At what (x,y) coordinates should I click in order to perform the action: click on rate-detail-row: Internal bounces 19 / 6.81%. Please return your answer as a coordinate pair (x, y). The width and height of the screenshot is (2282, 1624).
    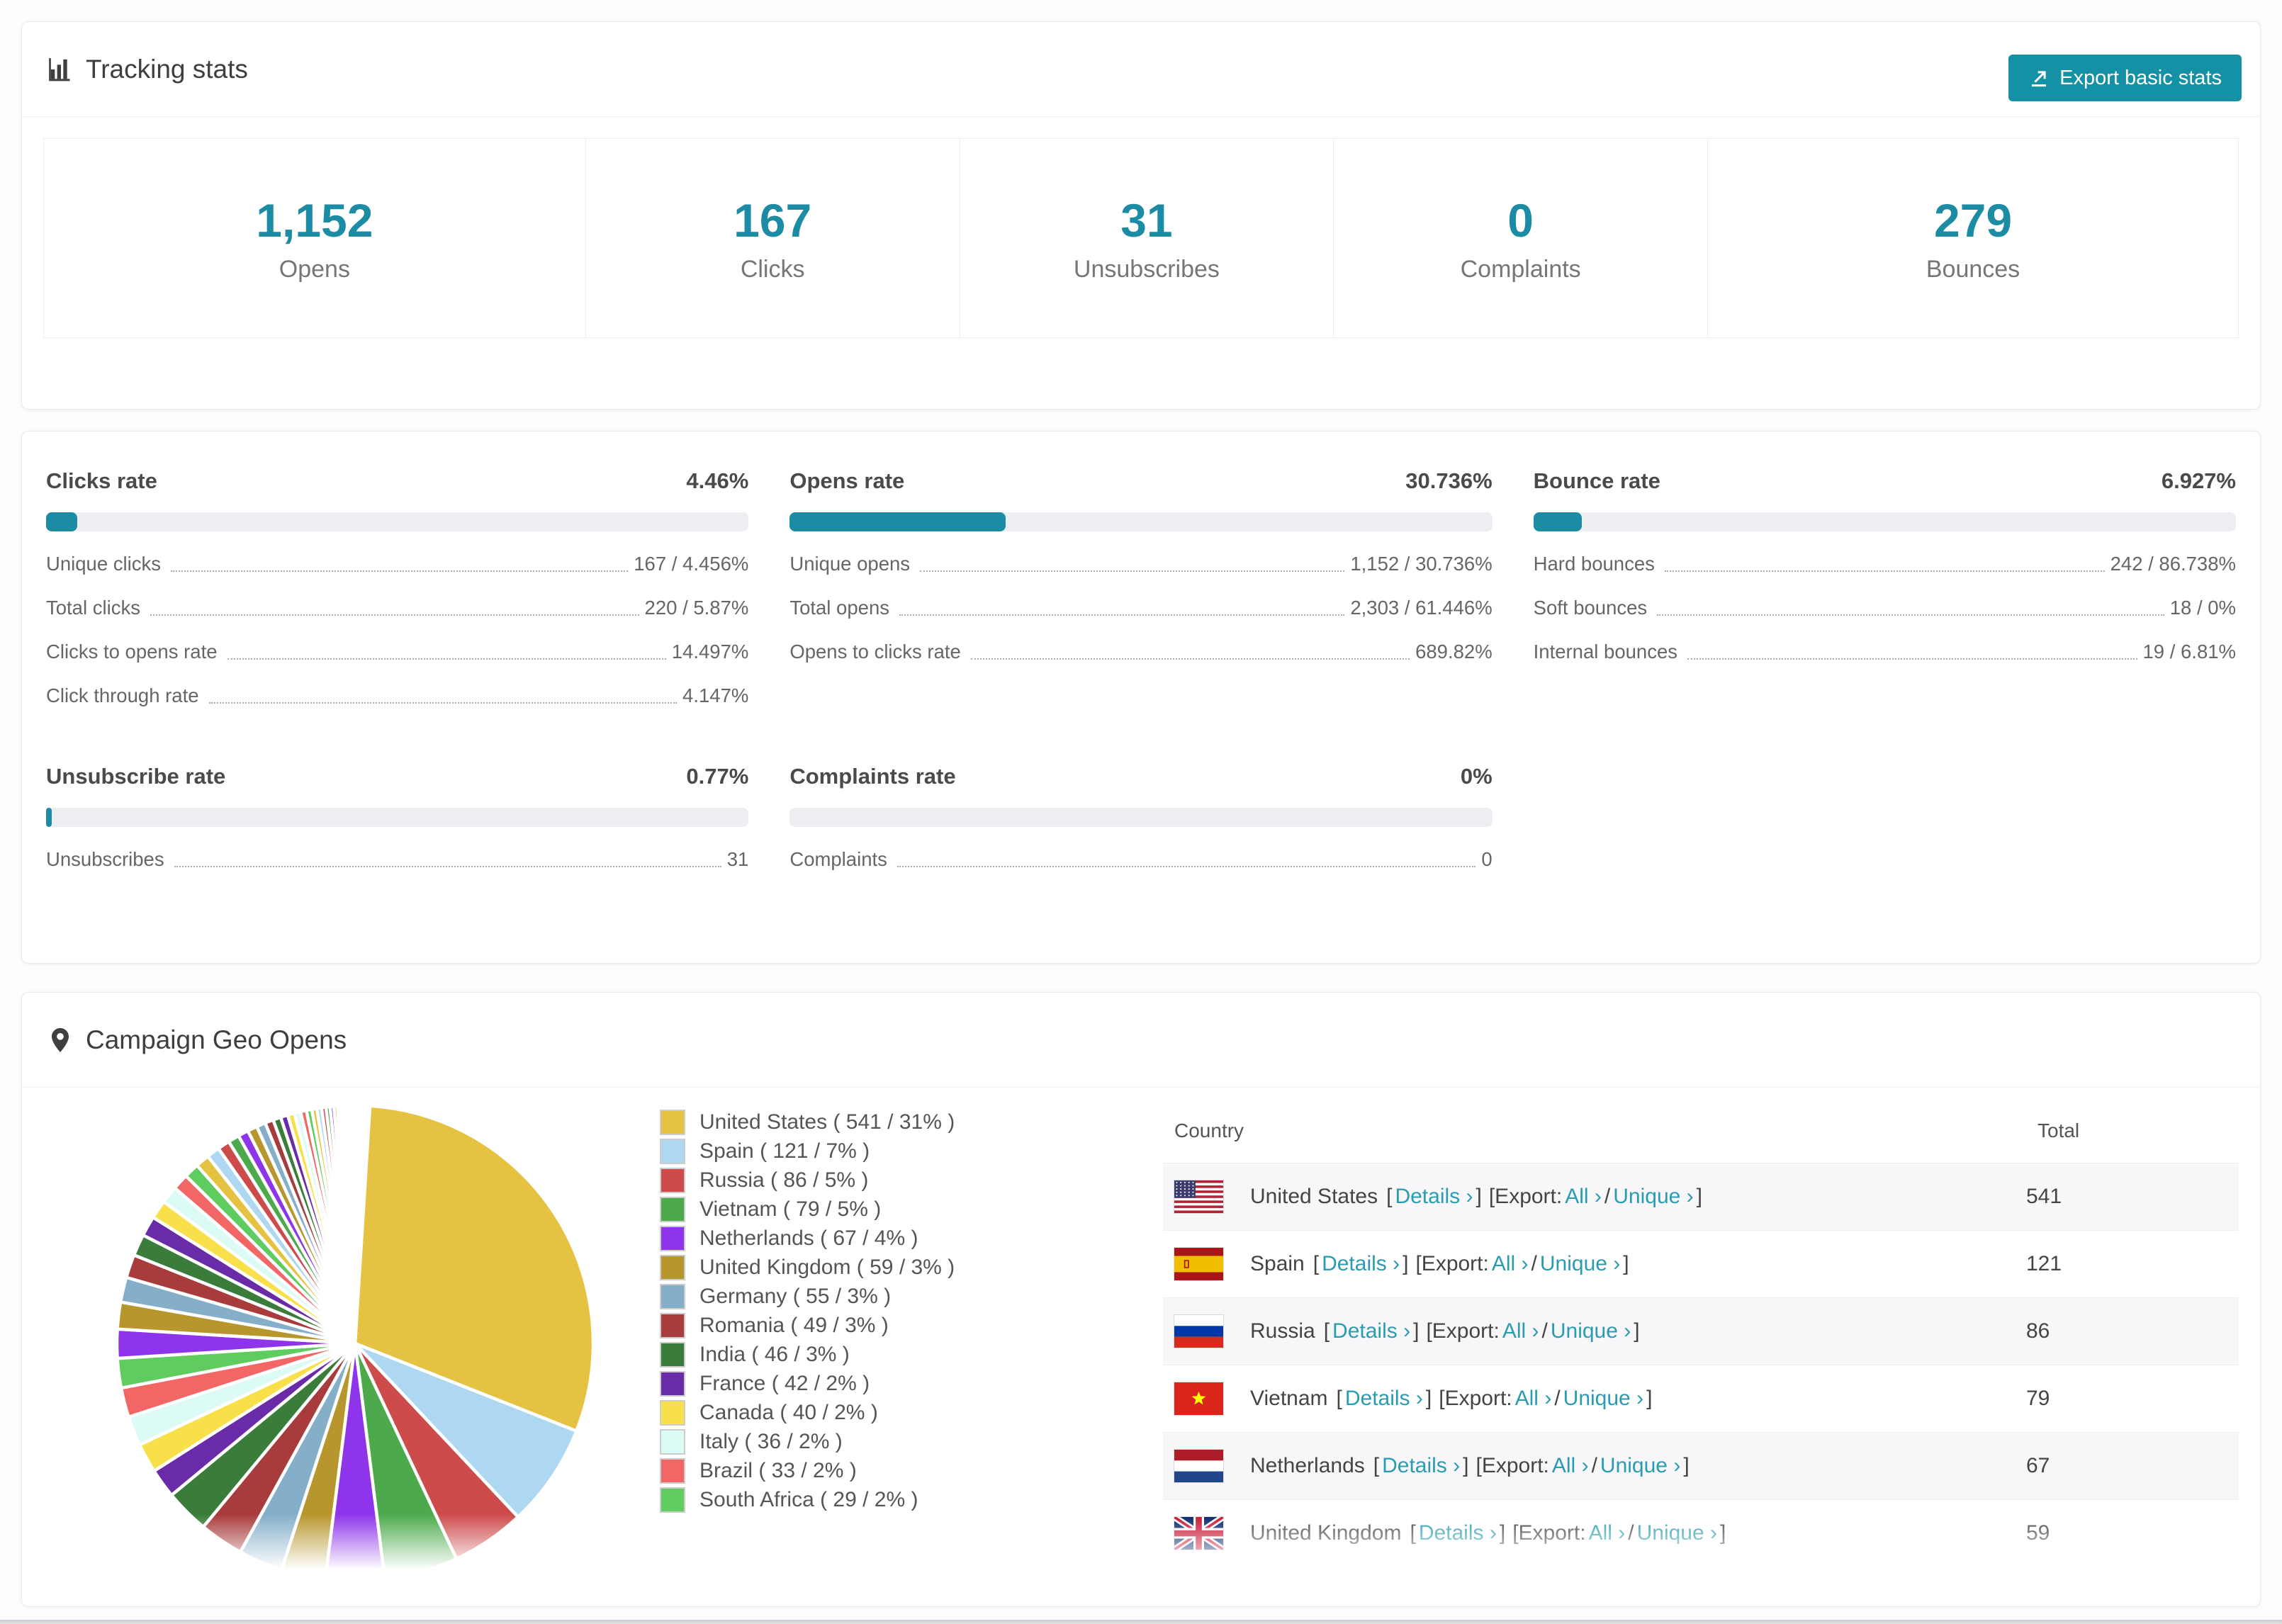
    Looking at the image, I should click on (1885, 652).